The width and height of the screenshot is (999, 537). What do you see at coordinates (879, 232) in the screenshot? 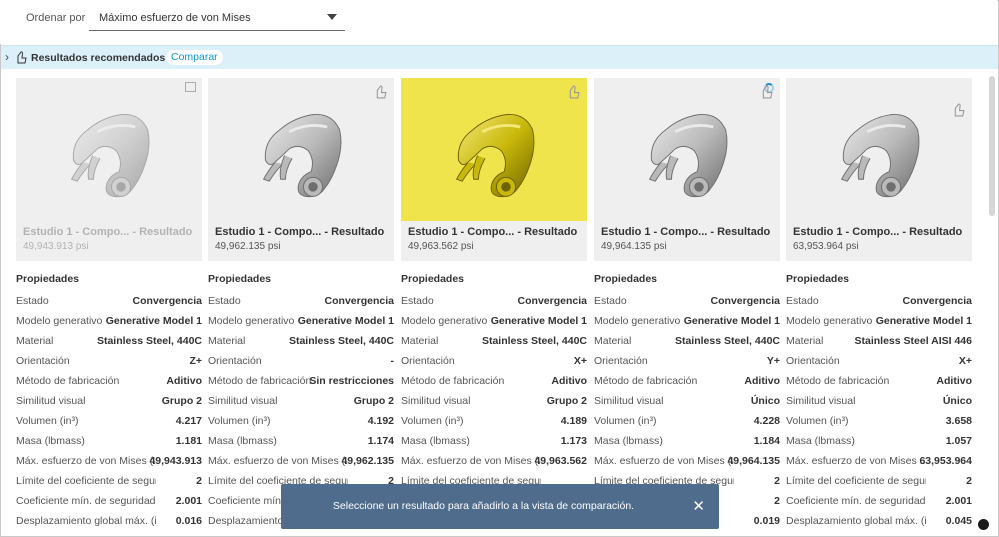
I see `result-title: Estudio 1 - Compo... - Resultado 2` at bounding box center [879, 232].